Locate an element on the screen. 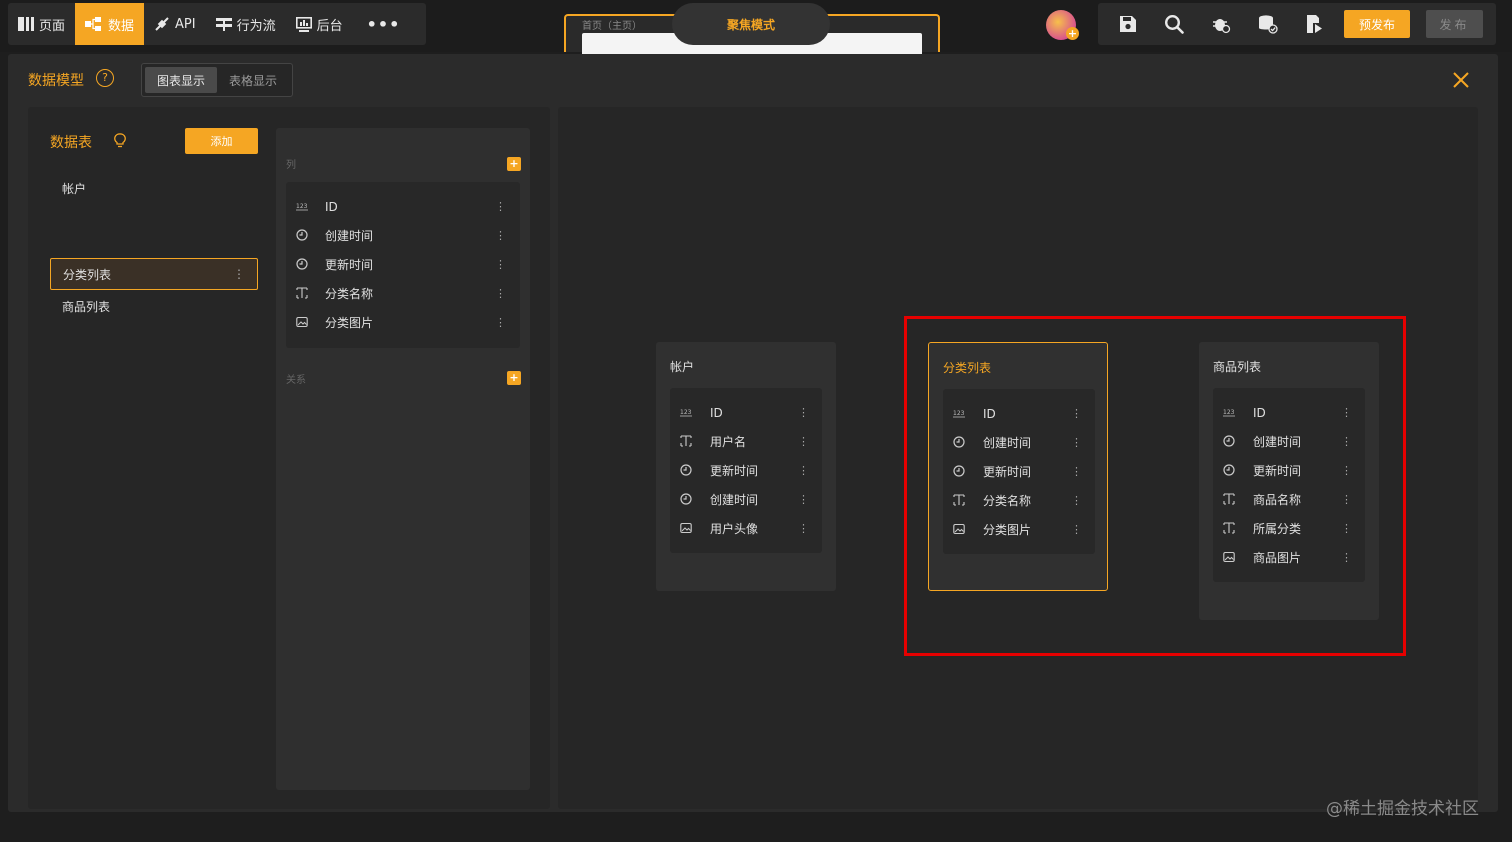 This screenshot has width=1512, height=842. add-relation-icon: + is located at coordinates (514, 378).